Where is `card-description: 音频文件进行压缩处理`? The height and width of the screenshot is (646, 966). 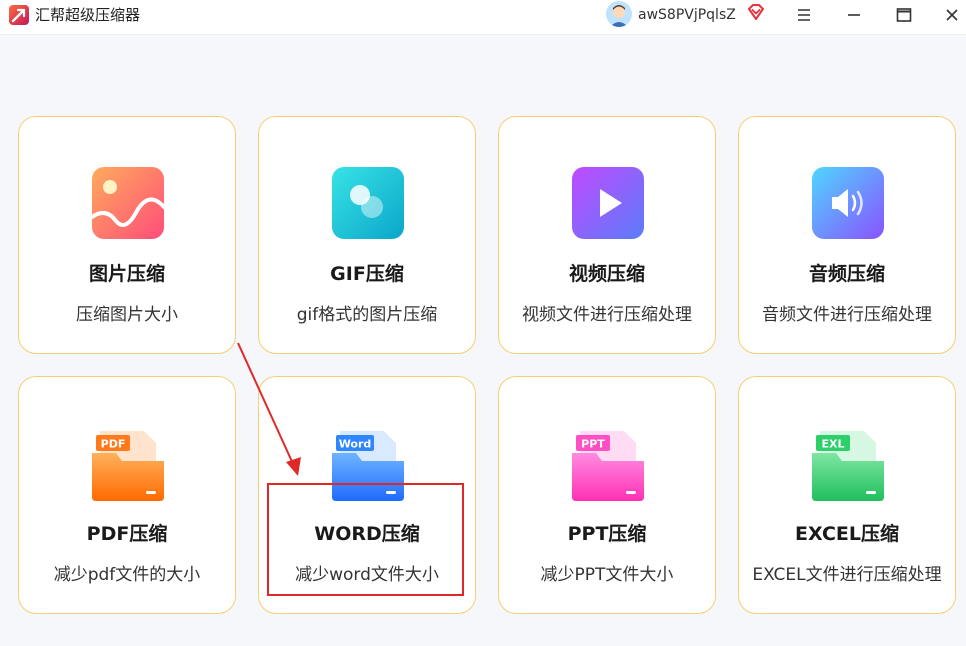
card-description: 音频文件进行压缩处理 is located at coordinates (847, 315).